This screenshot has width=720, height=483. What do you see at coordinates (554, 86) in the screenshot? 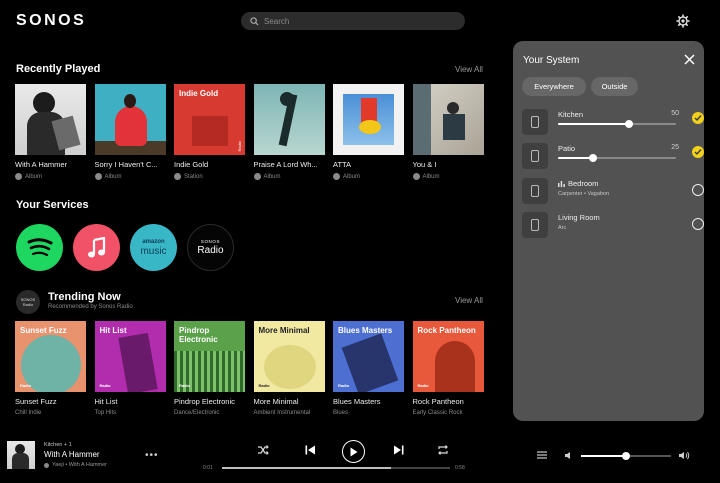
I see `chip-everywhere: Everywhere` at bounding box center [554, 86].